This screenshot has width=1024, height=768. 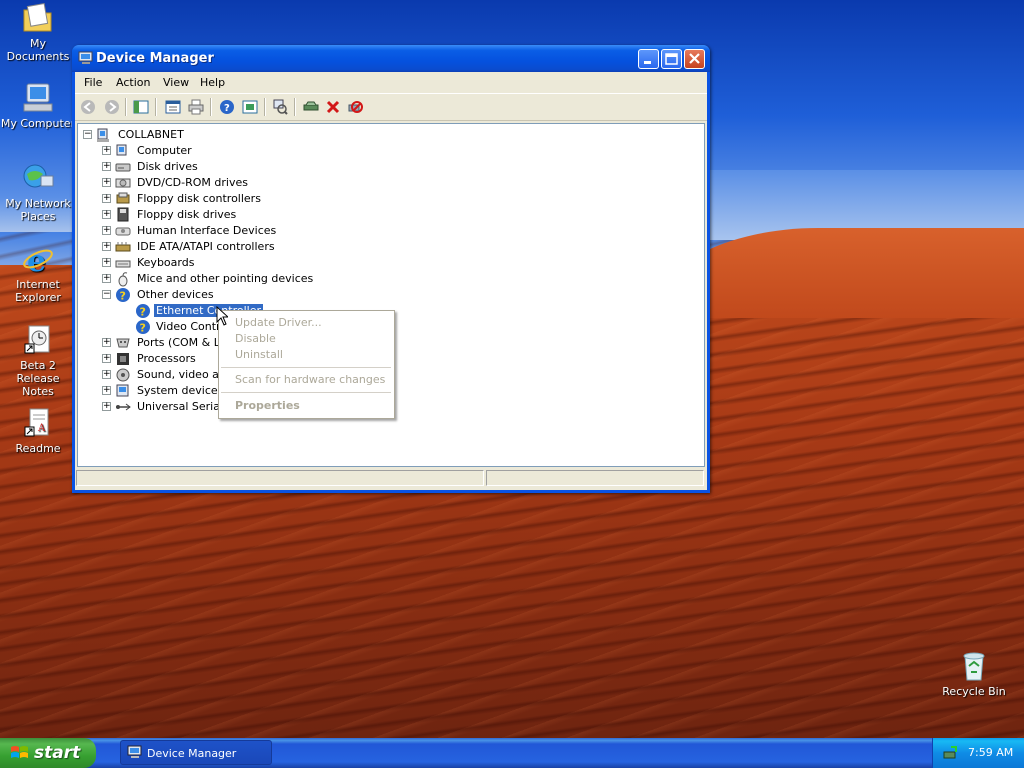 What do you see at coordinates (250, 107) in the screenshot?
I see `view-icon` at bounding box center [250, 107].